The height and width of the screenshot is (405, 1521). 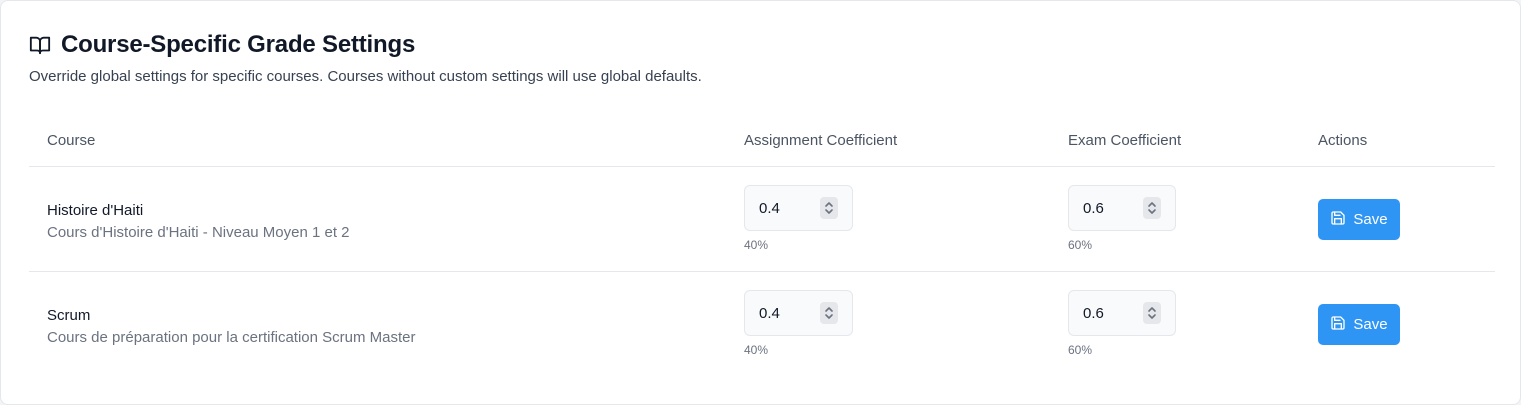 I want to click on course-name: Scrum, so click(x=69, y=315).